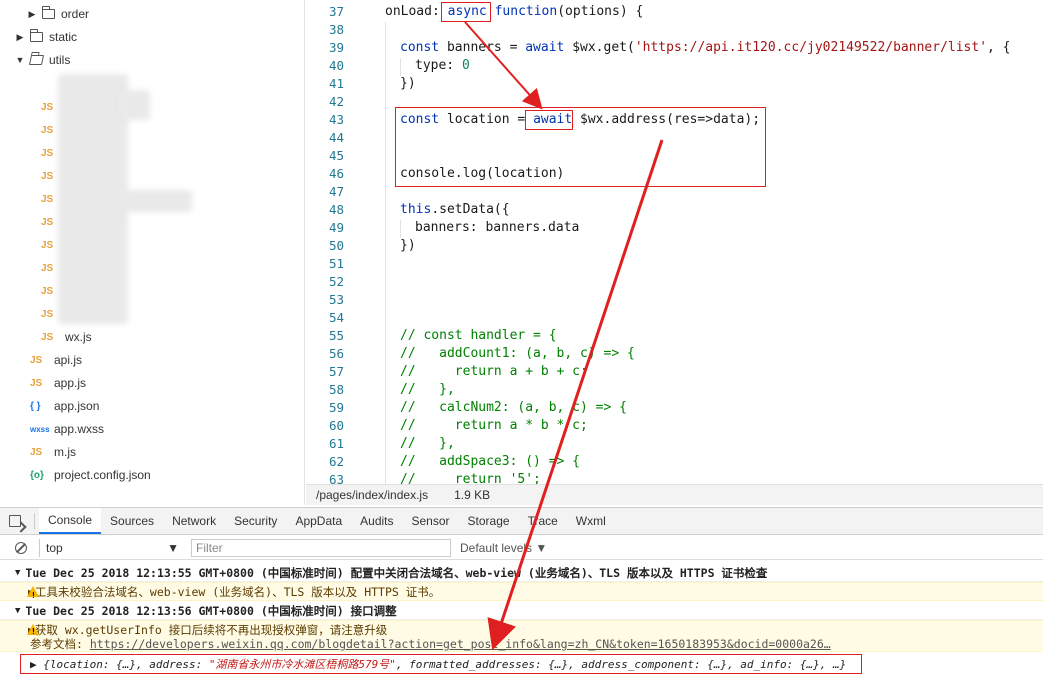 This screenshot has width=1043, height=682. I want to click on tree-item-label: m.js, so click(65, 452).